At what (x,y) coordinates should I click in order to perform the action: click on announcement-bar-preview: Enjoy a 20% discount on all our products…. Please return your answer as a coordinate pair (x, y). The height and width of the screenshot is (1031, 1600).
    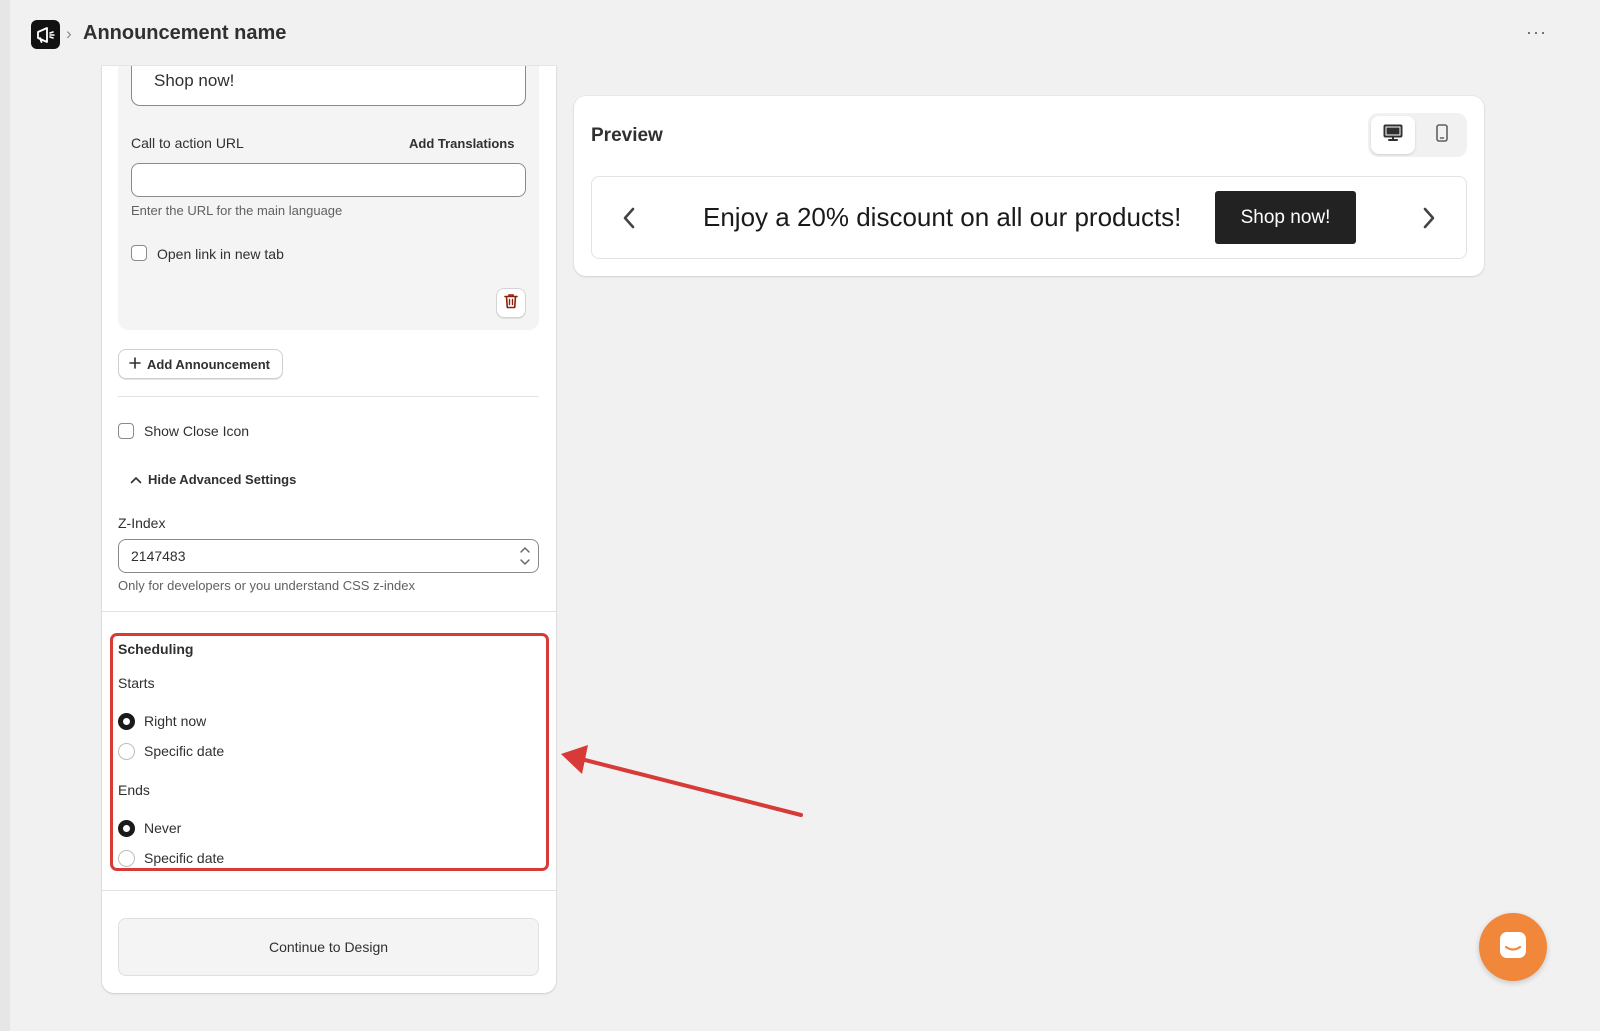
    Looking at the image, I should click on (1029, 217).